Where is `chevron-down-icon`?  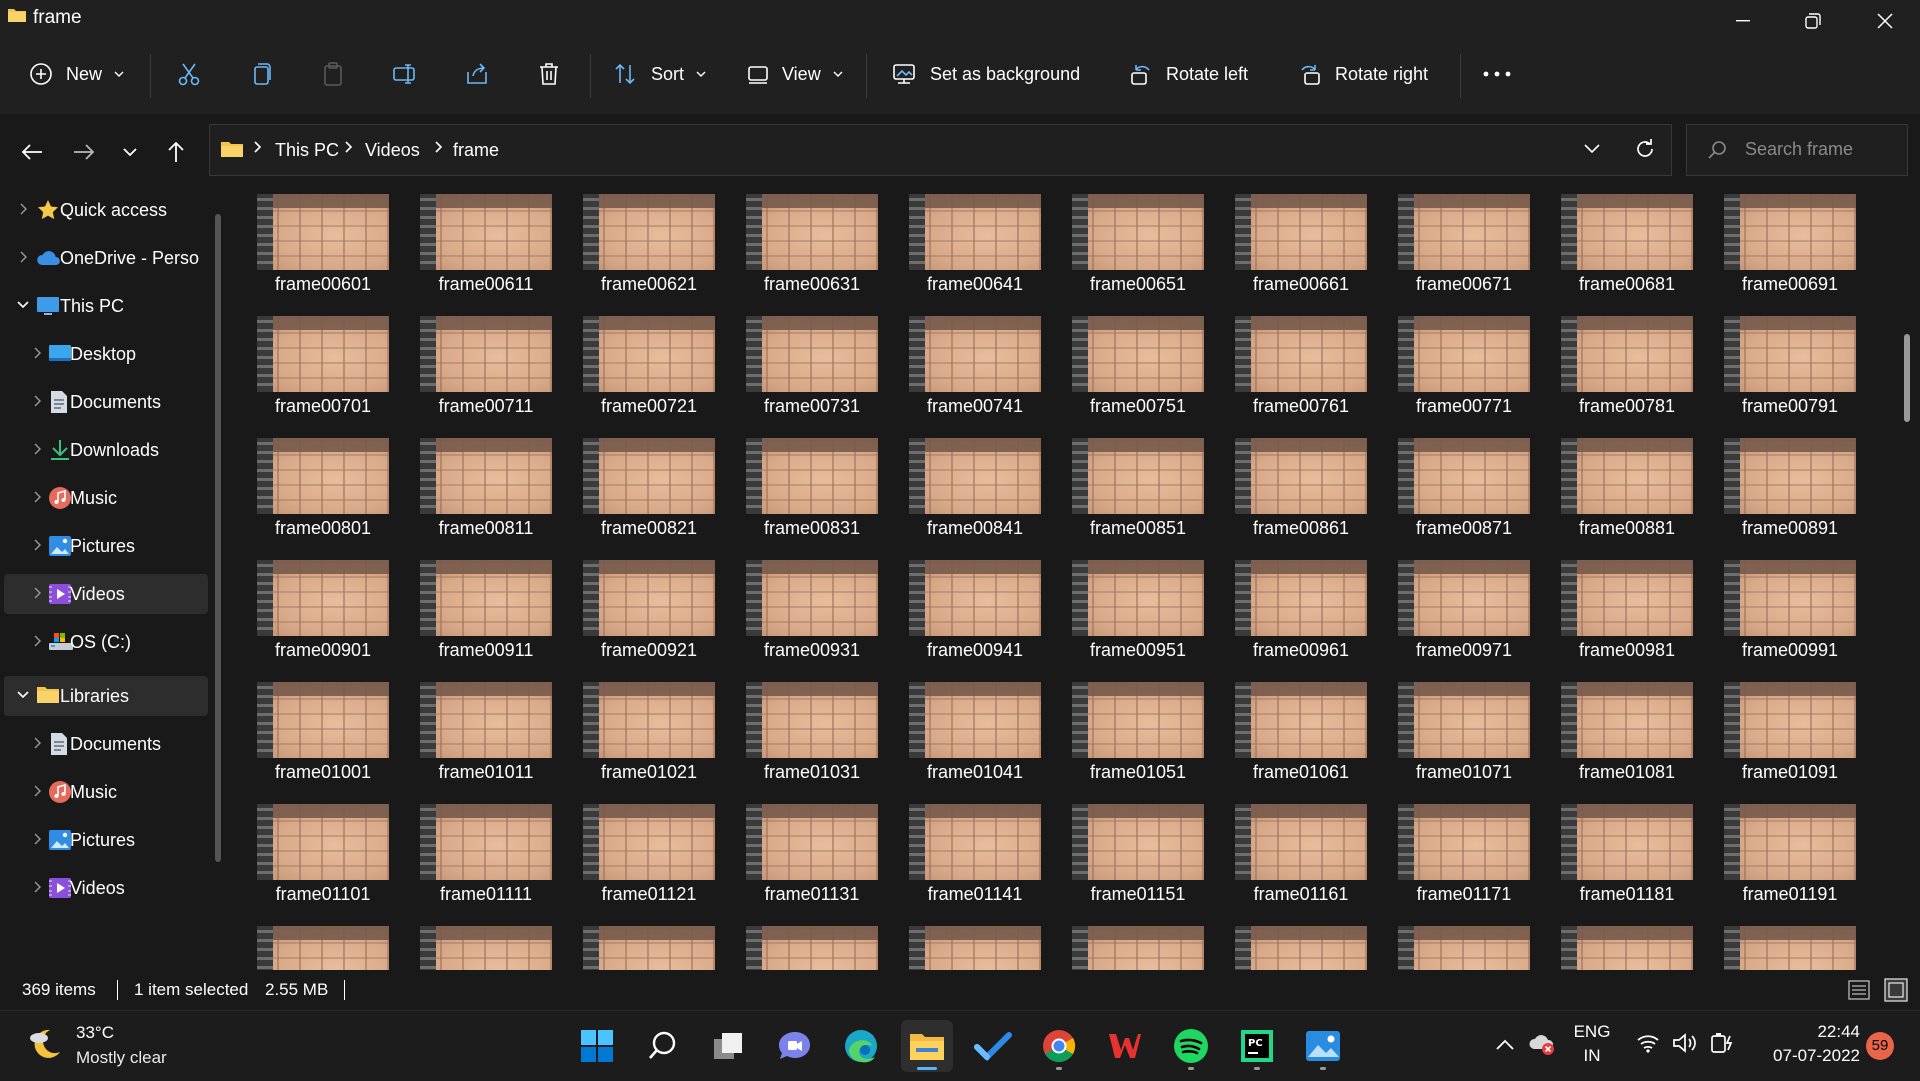
chevron-down-icon is located at coordinates (23, 695).